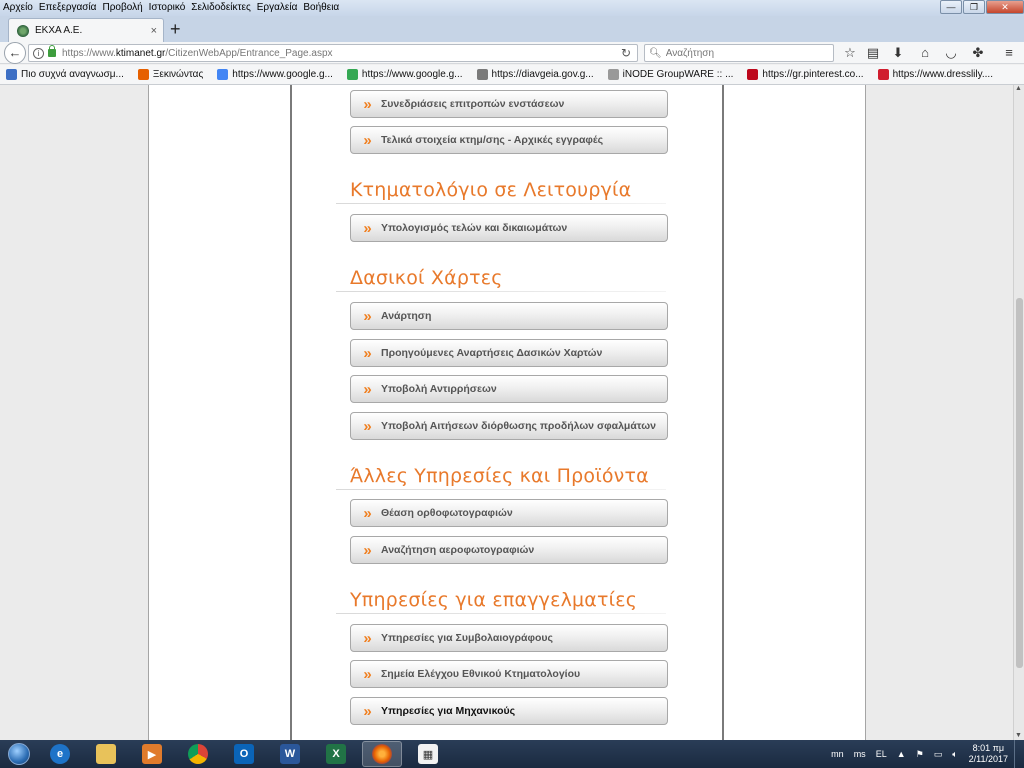 This screenshot has width=1024, height=768. I want to click on service-link-button: » Υποβολή Αντιρρήσεων, so click(509, 389).